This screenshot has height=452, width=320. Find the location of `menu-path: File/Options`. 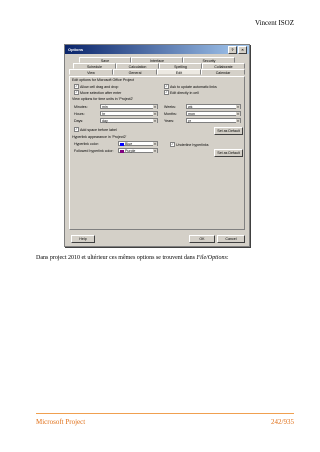

menu-path: File/Options is located at coordinates (211, 258).